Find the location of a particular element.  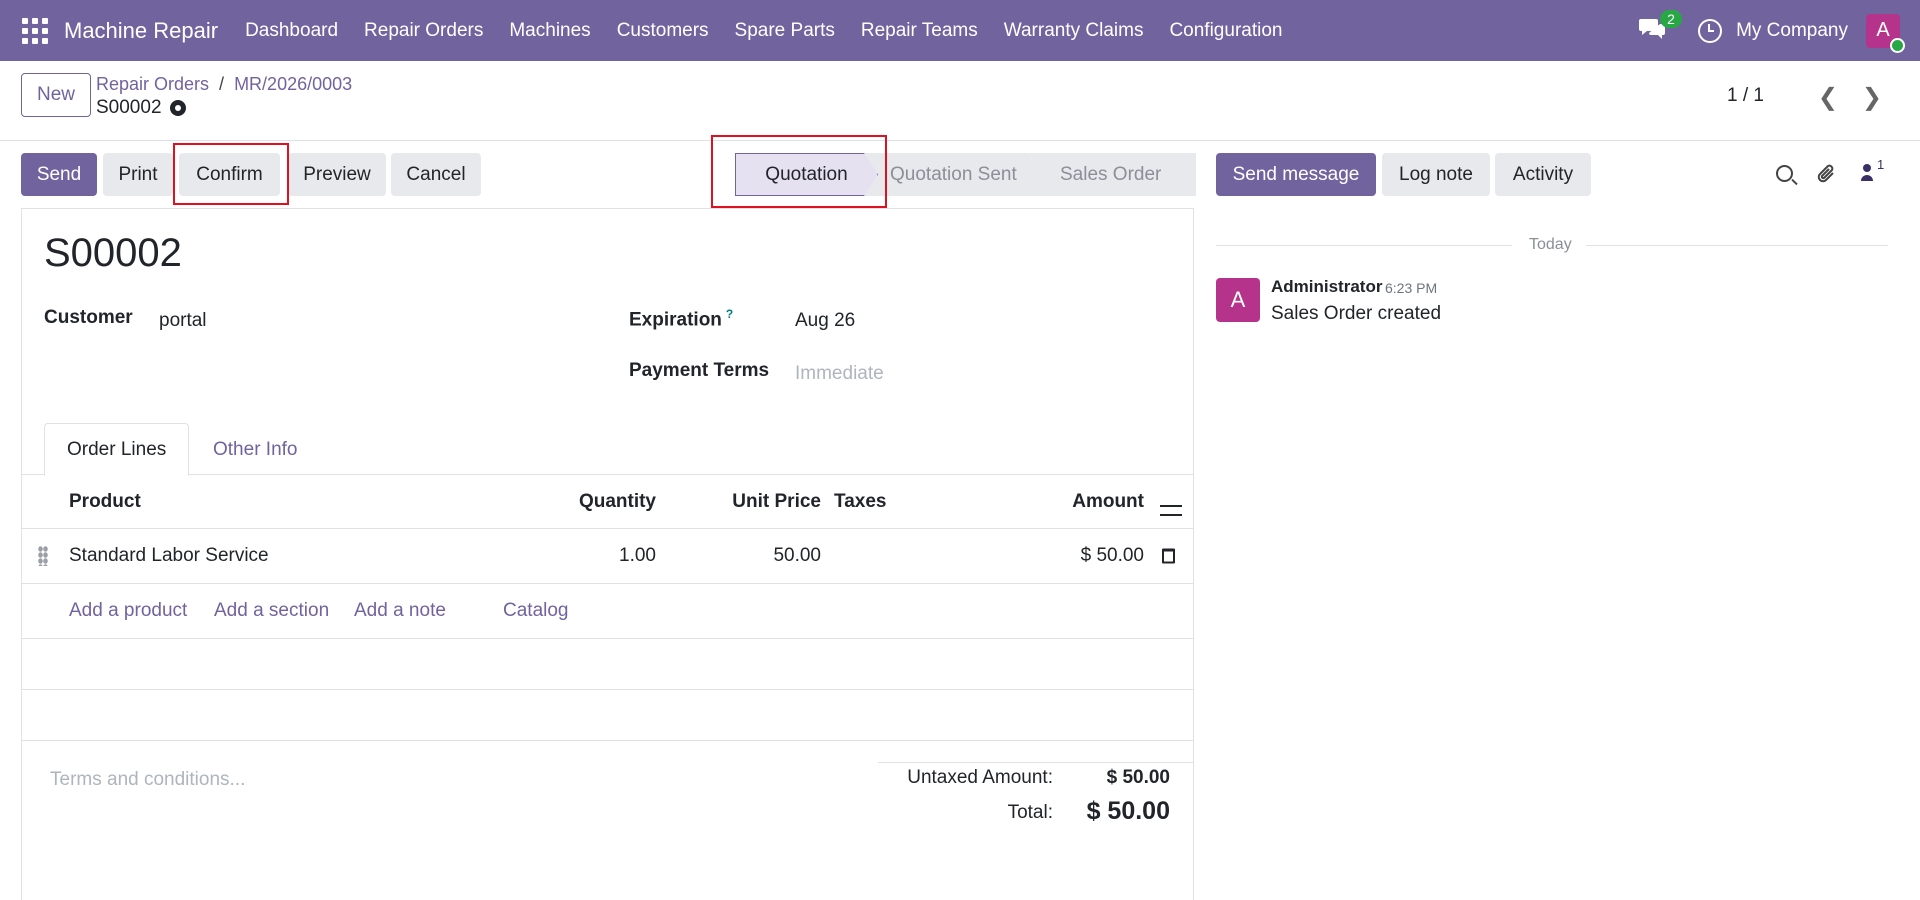

breadcrumb: Repair Orders / MR/2026/0003 is located at coordinates (224, 84).